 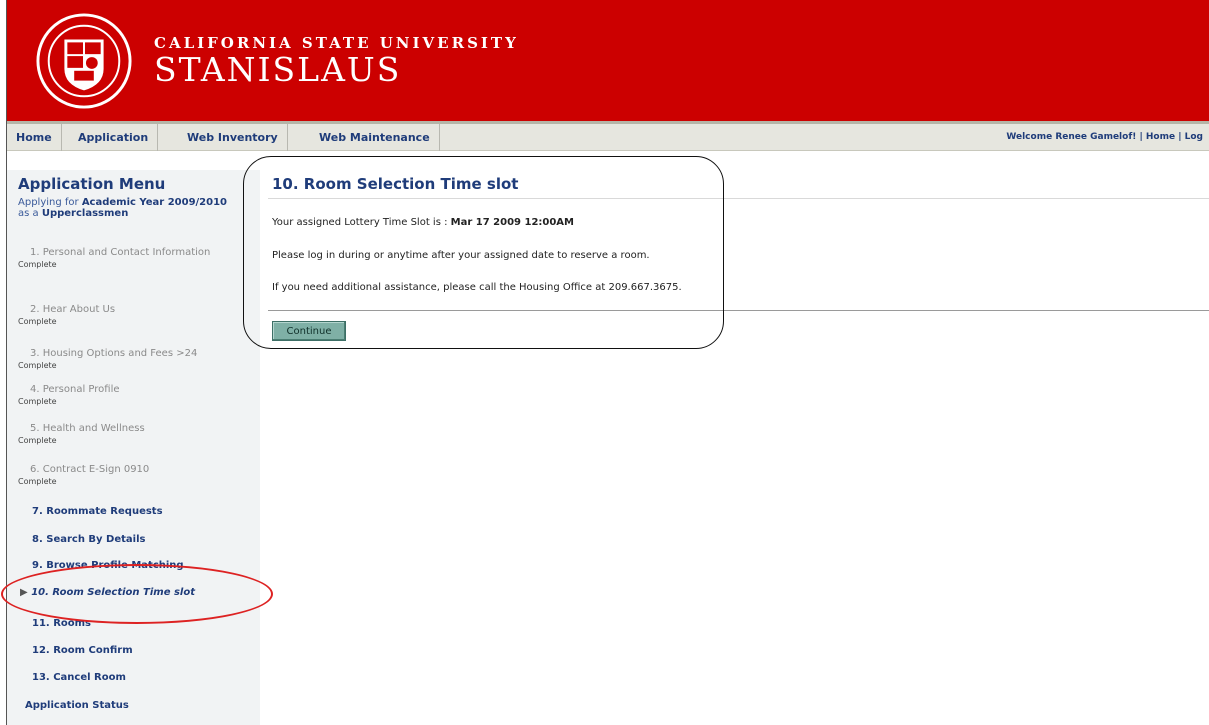 I want to click on sidebar-link-cancel-room: 13. Cancel Room, so click(x=79, y=677).